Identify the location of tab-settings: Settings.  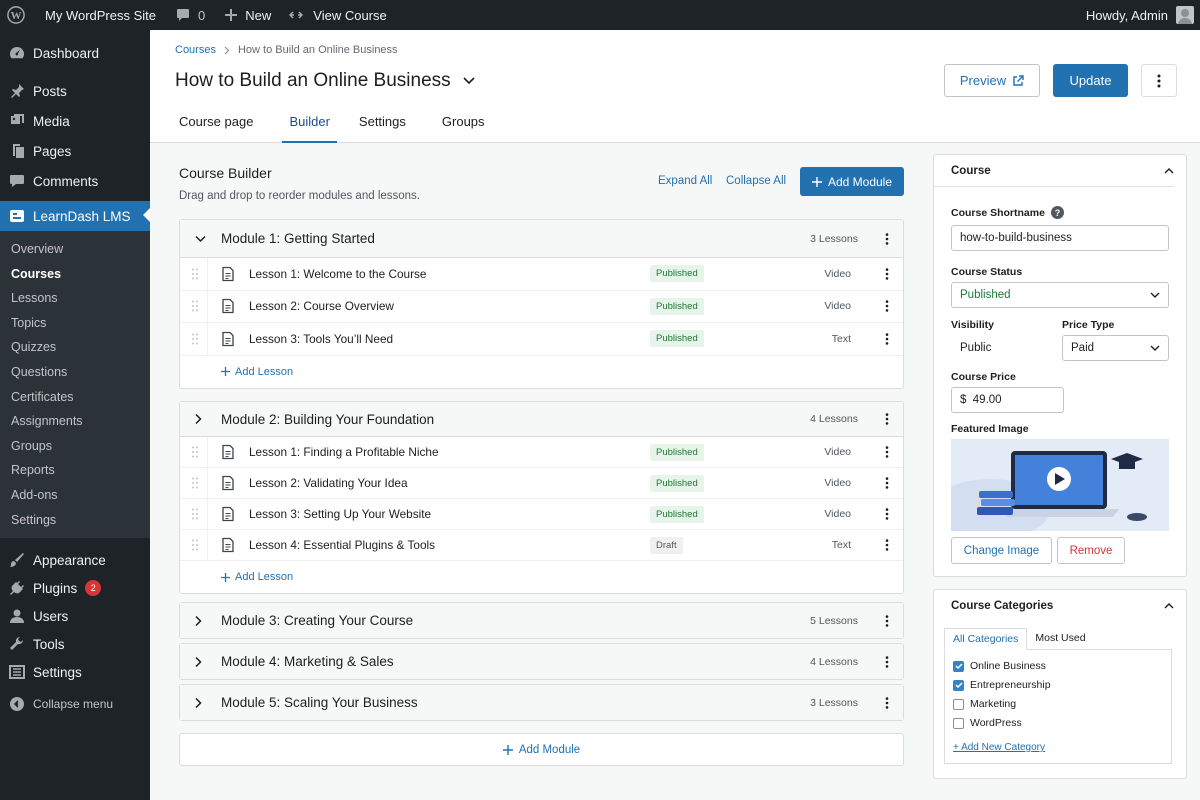
(382, 126).